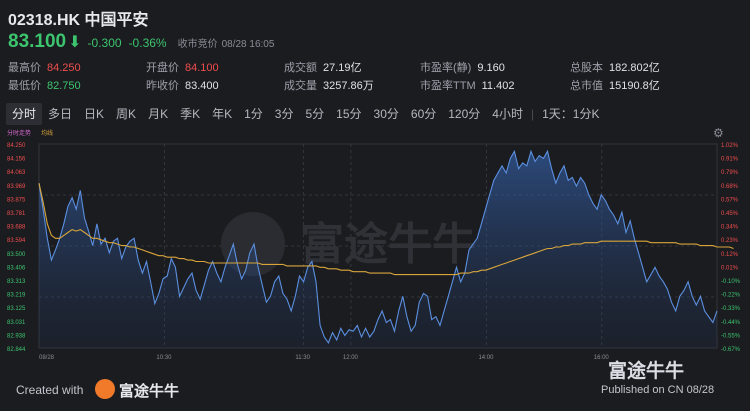 Image resolution: width=750 pixels, height=411 pixels. What do you see at coordinates (24, 114) in the screenshot?
I see `tab-0: 分时` at bounding box center [24, 114].